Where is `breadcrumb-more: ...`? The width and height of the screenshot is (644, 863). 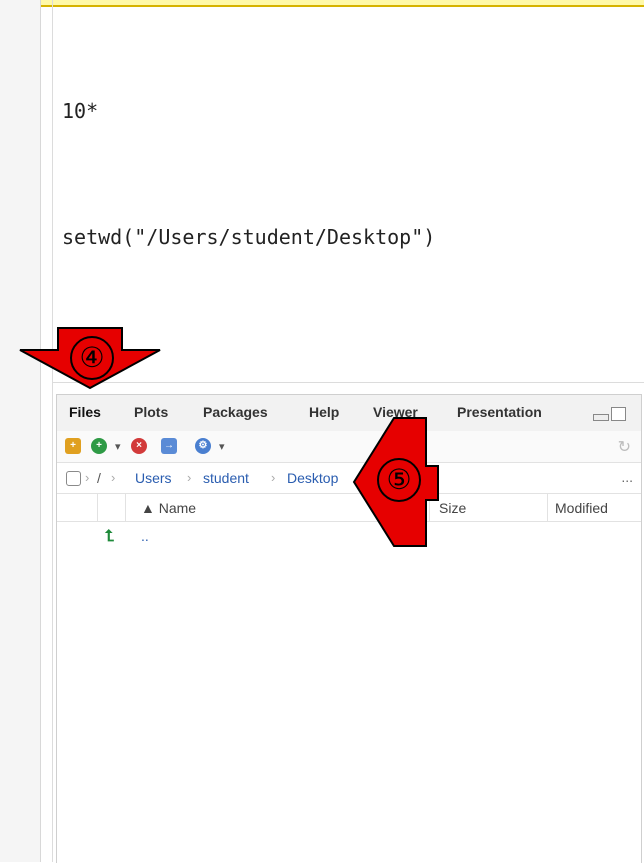
breadcrumb-more: ... is located at coordinates (627, 477).